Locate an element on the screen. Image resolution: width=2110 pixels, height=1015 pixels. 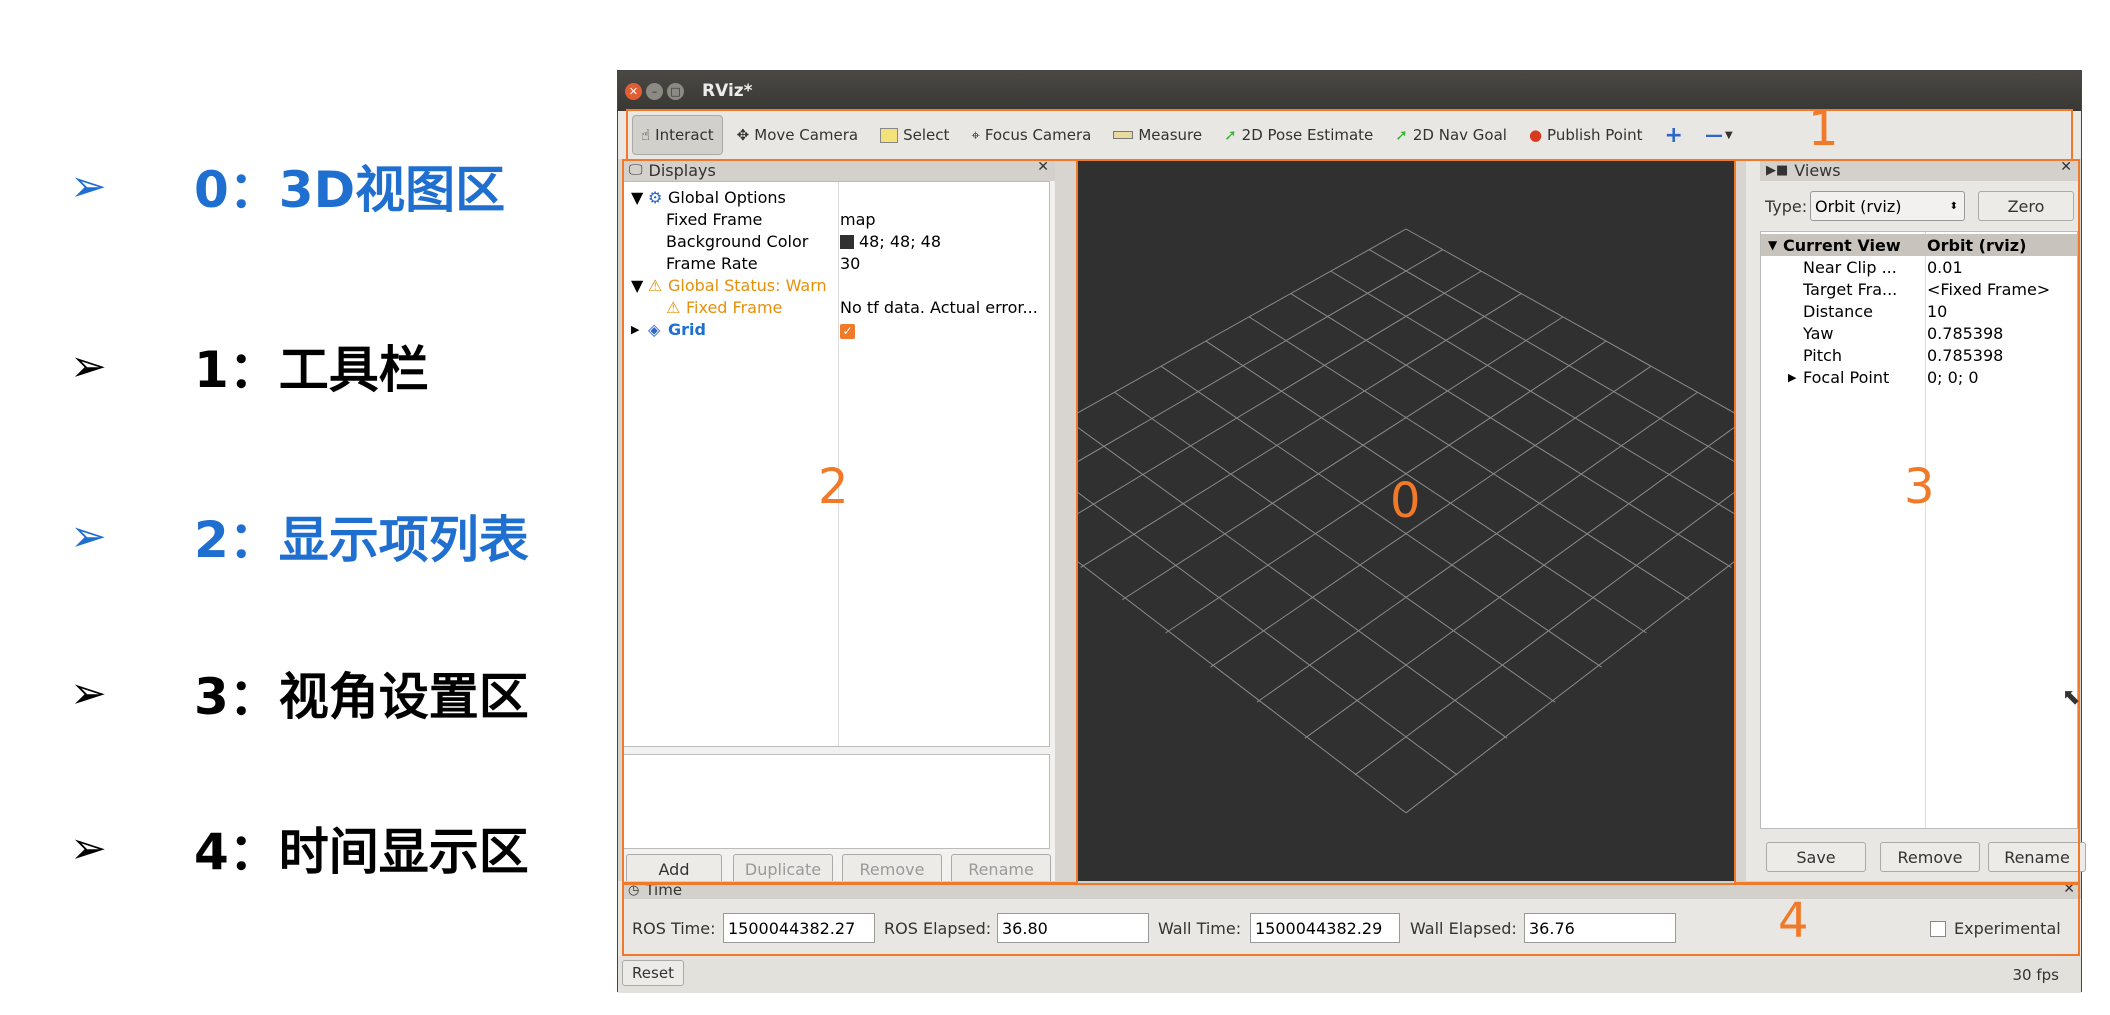
arrow-icon: ➢ is located at coordinates (88, 186).